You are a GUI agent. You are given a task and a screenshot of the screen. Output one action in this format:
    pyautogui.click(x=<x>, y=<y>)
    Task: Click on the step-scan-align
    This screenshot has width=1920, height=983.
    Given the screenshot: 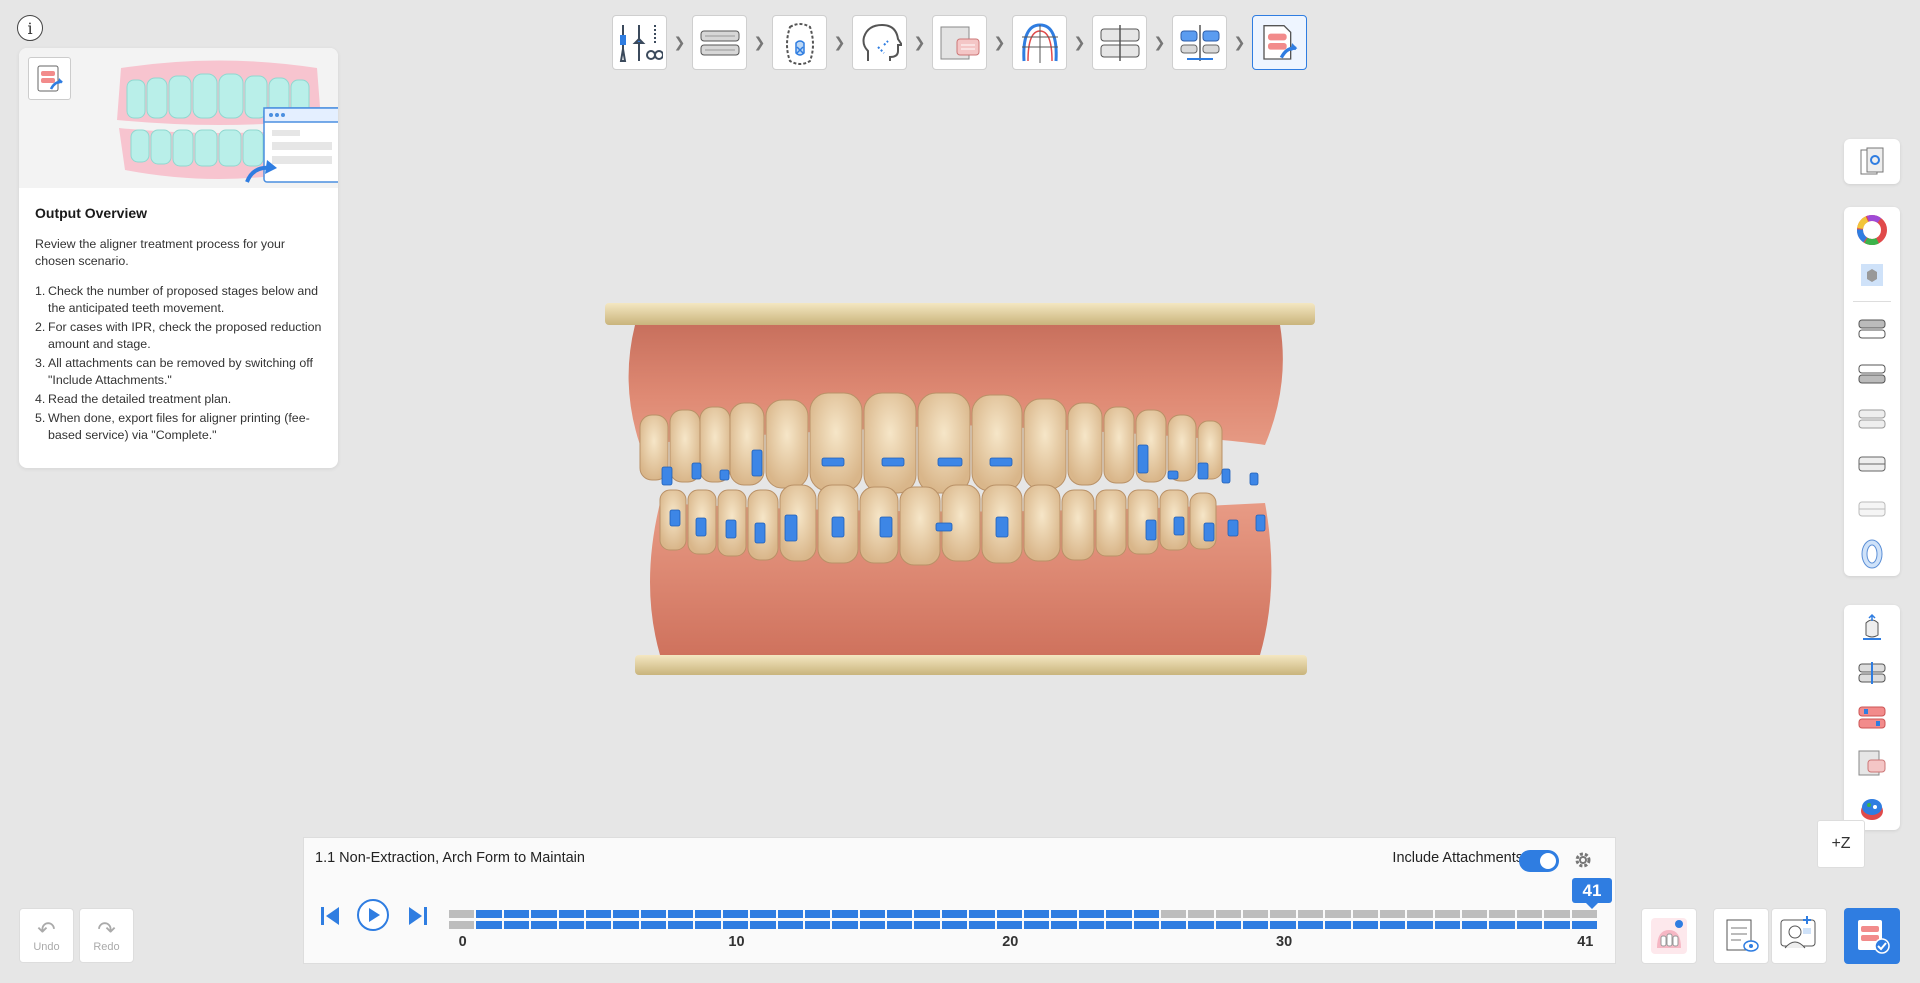 What is the action you would take?
    pyautogui.click(x=959, y=42)
    